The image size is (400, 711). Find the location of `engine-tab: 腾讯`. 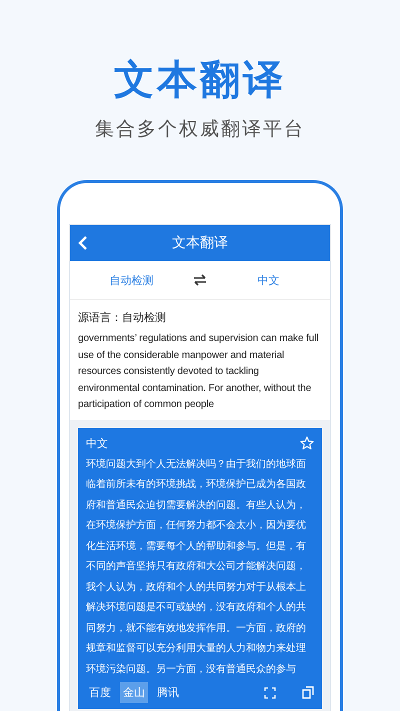

engine-tab: 腾讯 is located at coordinates (168, 692).